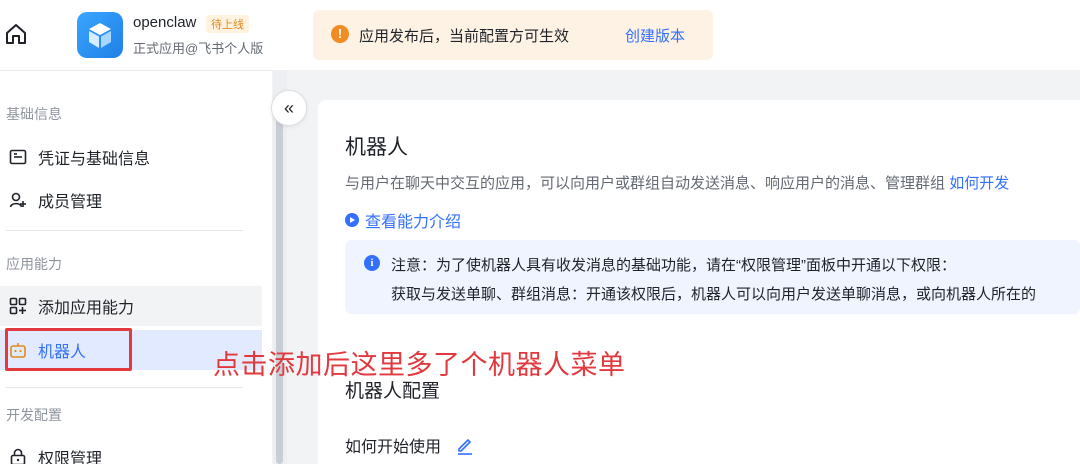  I want to click on sidebar-item-label: 机器人, so click(62, 352).